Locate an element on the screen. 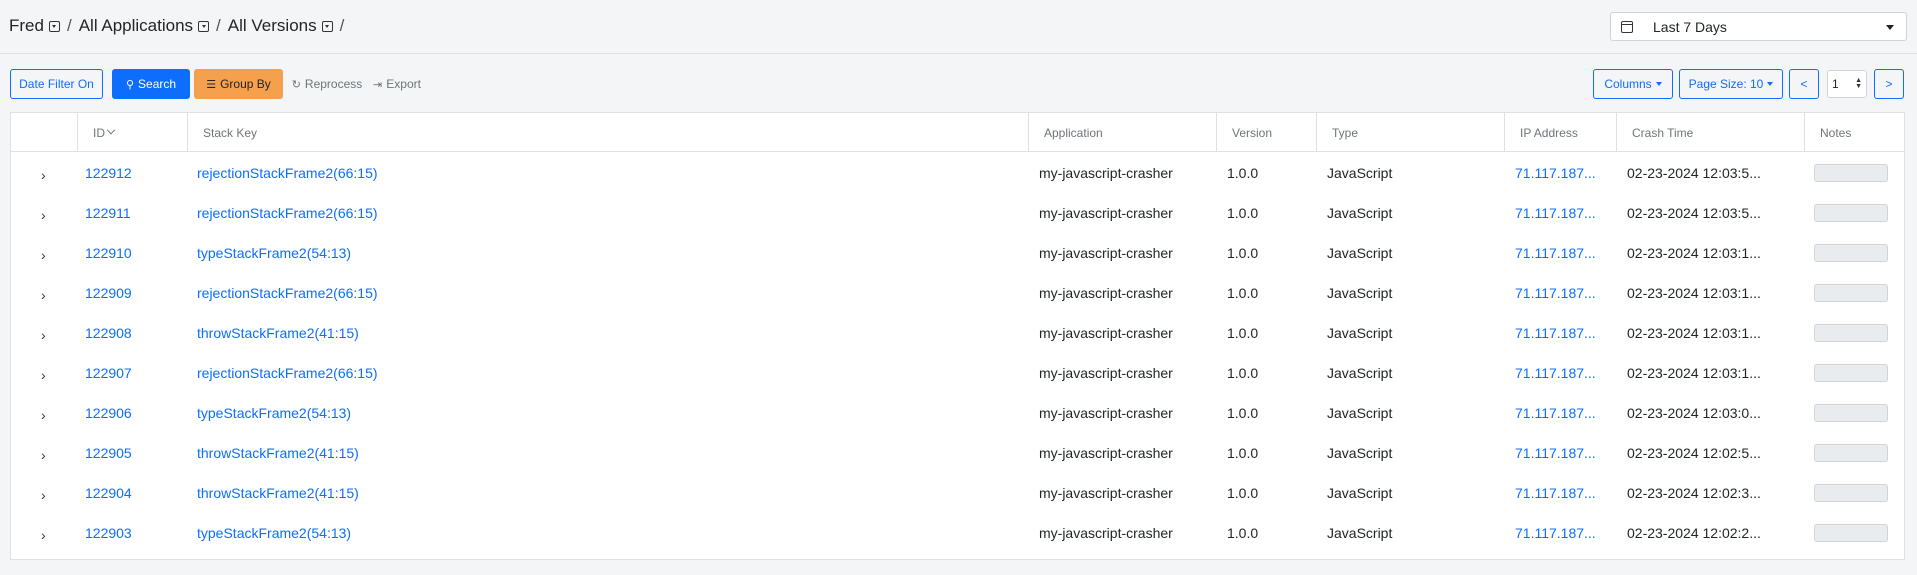 This screenshot has height=575, width=1917. refresh-icon: ↻ is located at coordinates (296, 84).